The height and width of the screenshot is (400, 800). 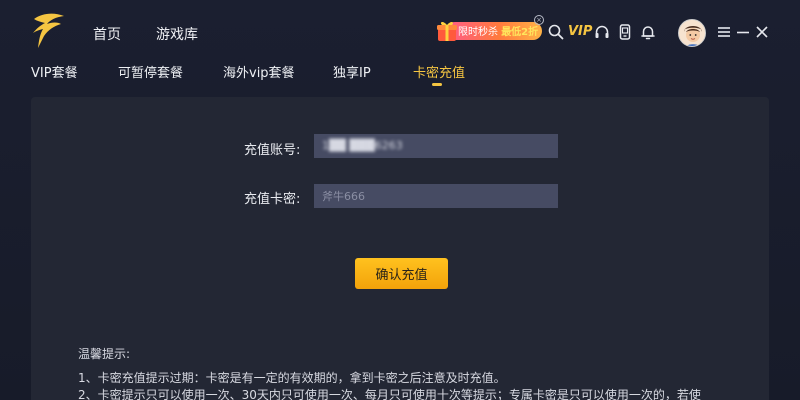 What do you see at coordinates (437, 84) in the screenshot?
I see `active-tab-indicator` at bounding box center [437, 84].